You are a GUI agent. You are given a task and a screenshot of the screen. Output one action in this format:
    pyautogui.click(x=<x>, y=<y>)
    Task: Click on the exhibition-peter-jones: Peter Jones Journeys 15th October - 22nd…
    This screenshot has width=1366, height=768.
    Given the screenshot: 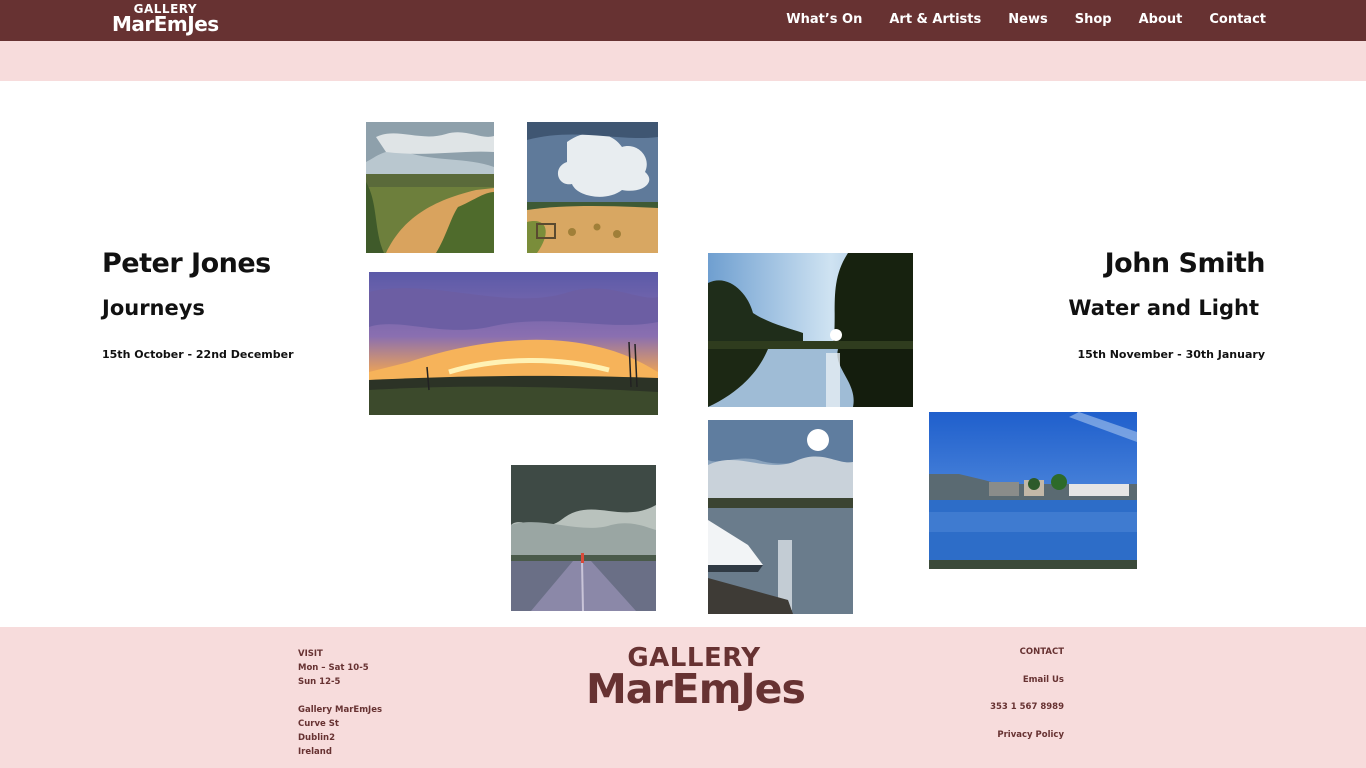 What is the action you would take?
    pyautogui.click(x=198, y=304)
    